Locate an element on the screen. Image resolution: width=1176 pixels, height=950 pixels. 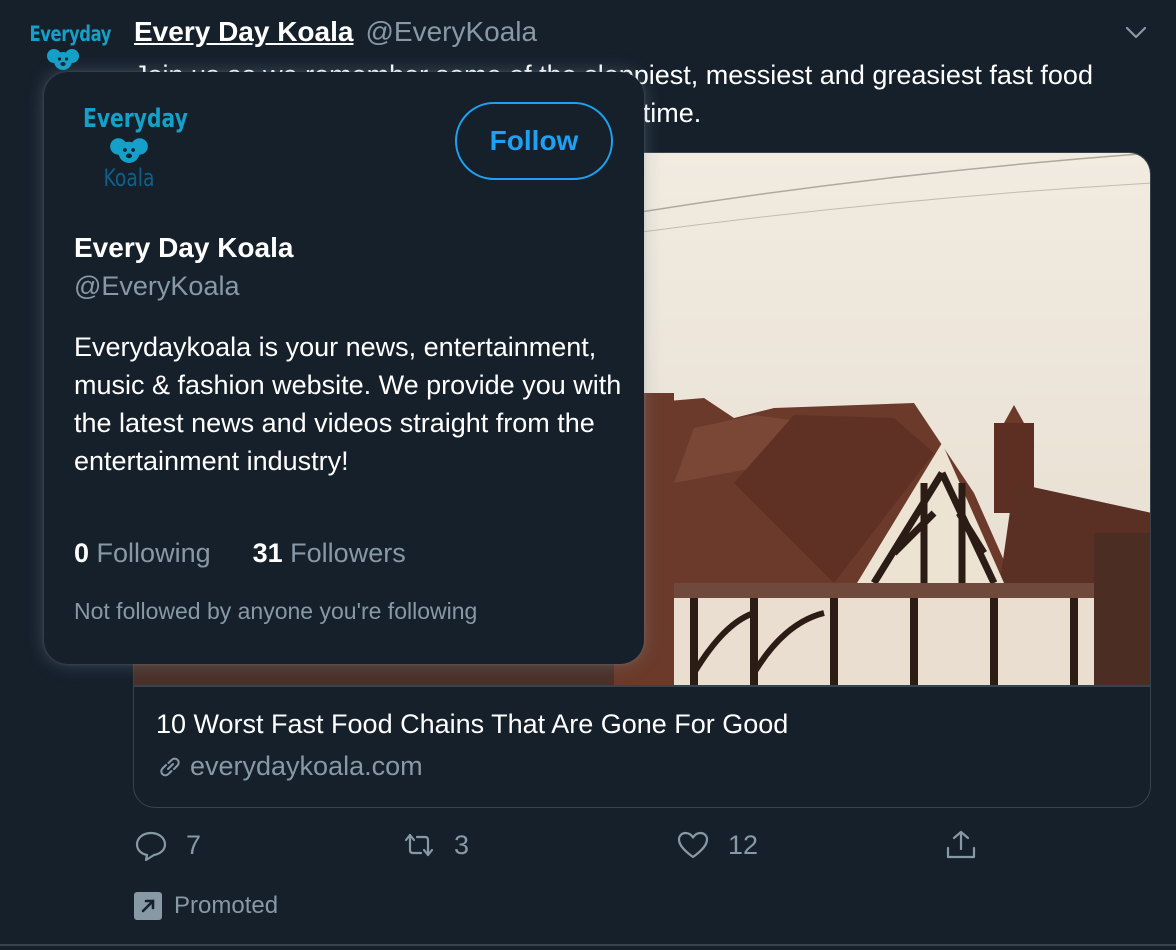
retweet-icon is located at coordinates (419, 845).